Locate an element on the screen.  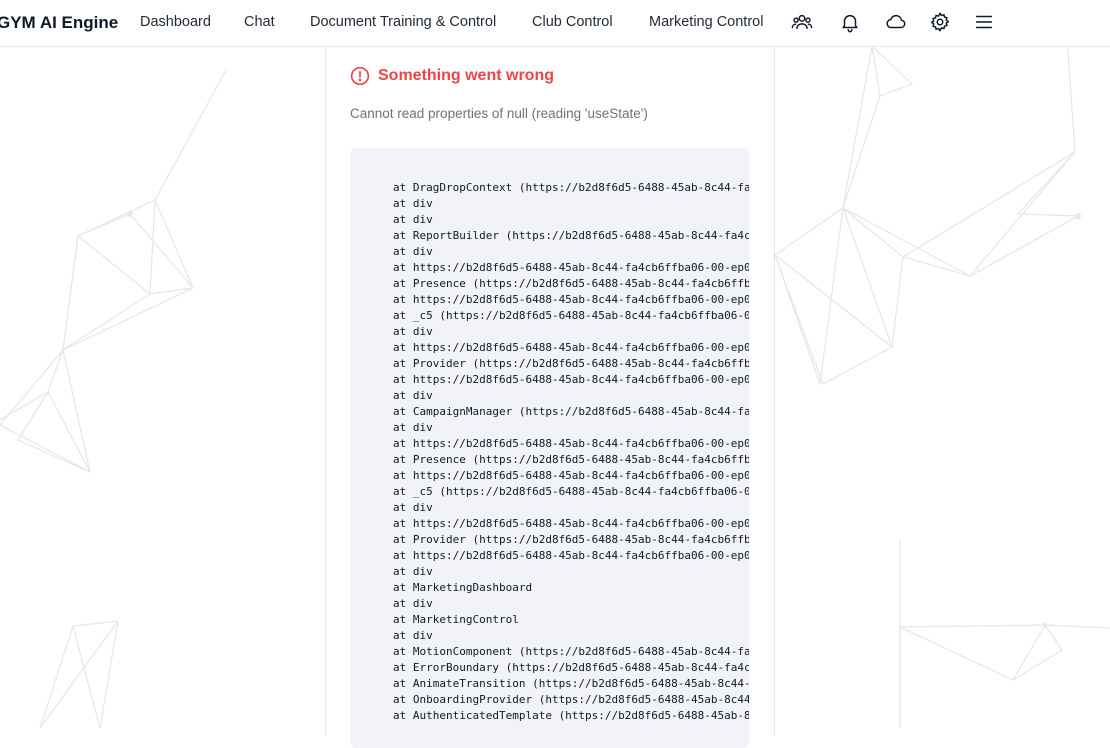
cloud-icon is located at coordinates (896, 22).